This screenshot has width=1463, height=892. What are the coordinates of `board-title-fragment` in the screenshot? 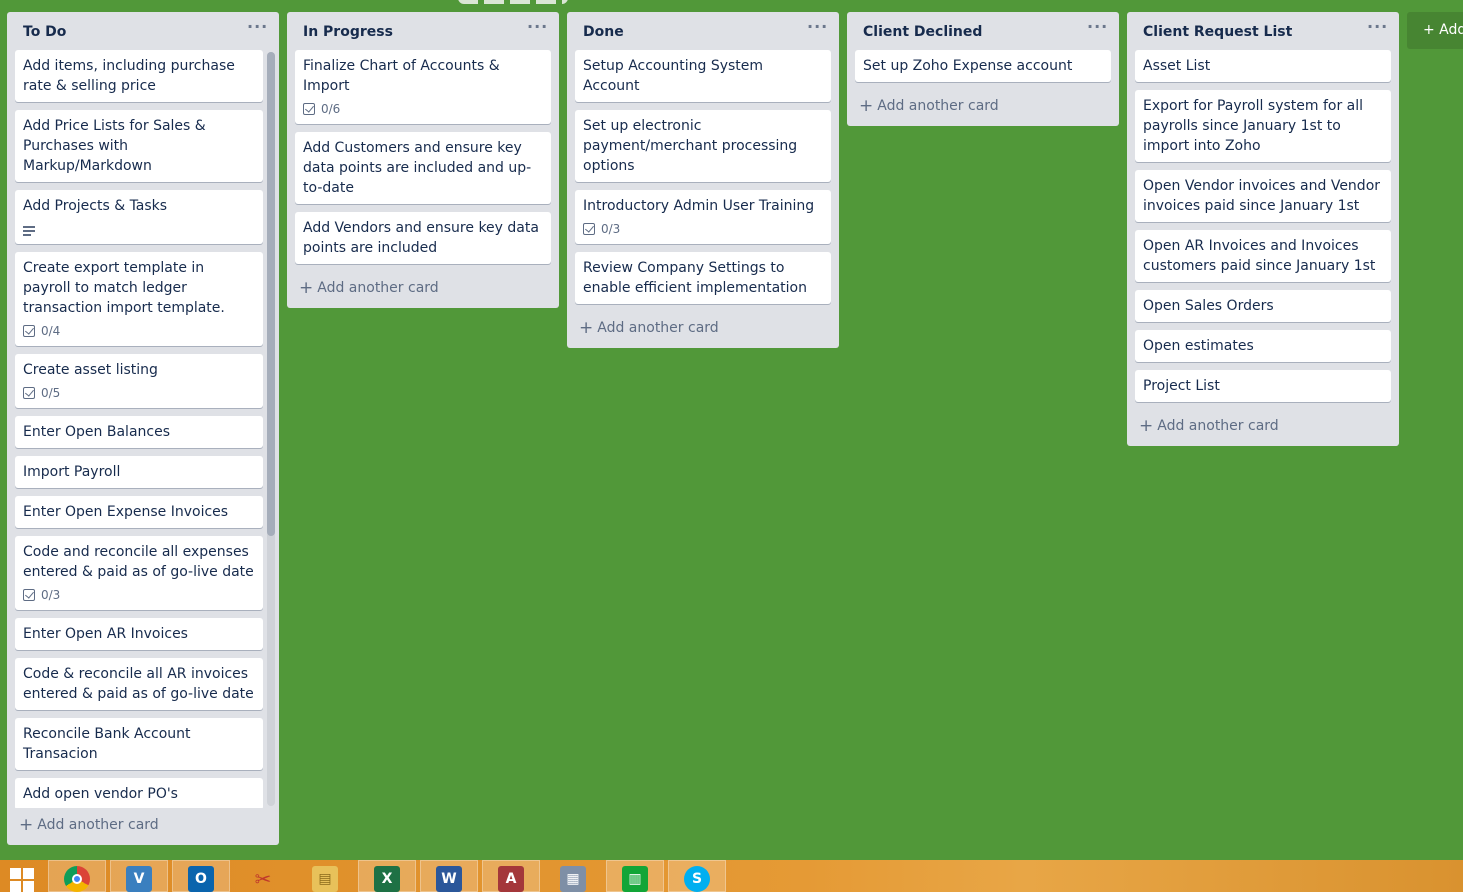 It's located at (513, 2).